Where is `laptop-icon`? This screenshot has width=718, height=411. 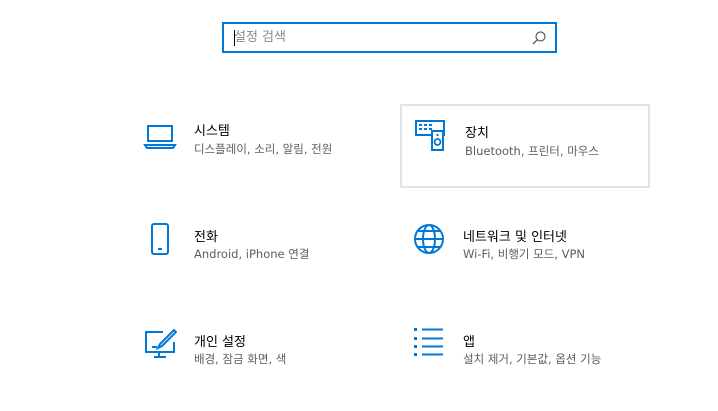 laptop-icon is located at coordinates (160, 137).